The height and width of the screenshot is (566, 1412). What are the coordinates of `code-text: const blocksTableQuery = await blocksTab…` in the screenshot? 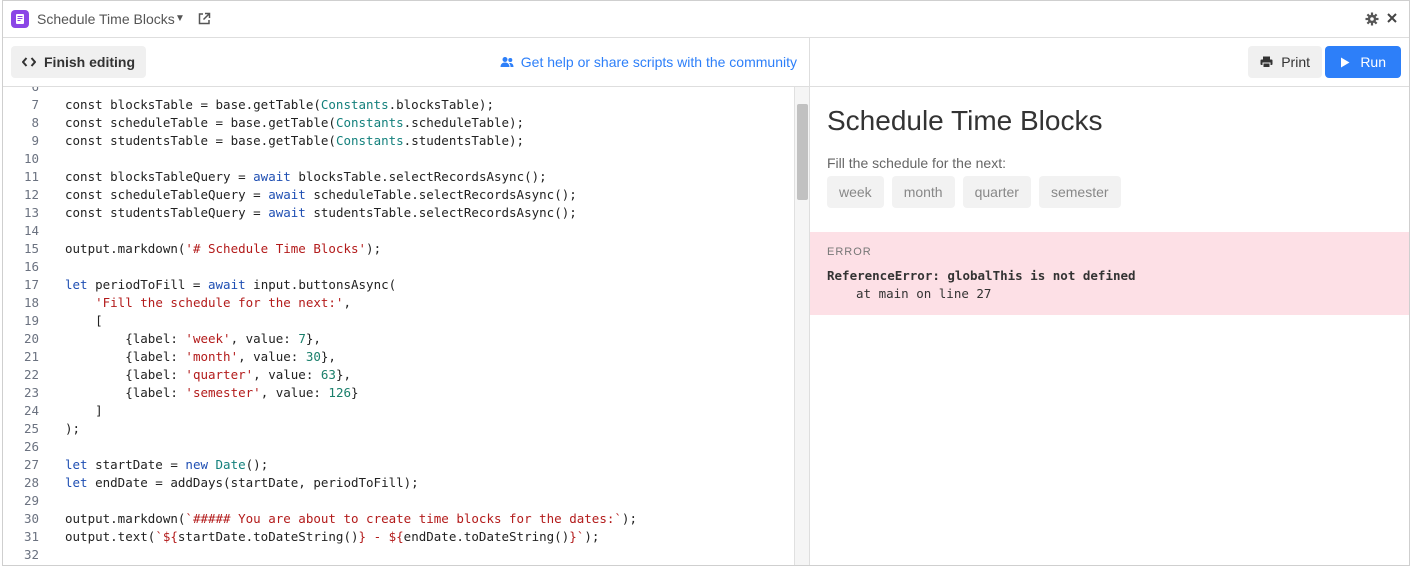 It's located at (306, 176).